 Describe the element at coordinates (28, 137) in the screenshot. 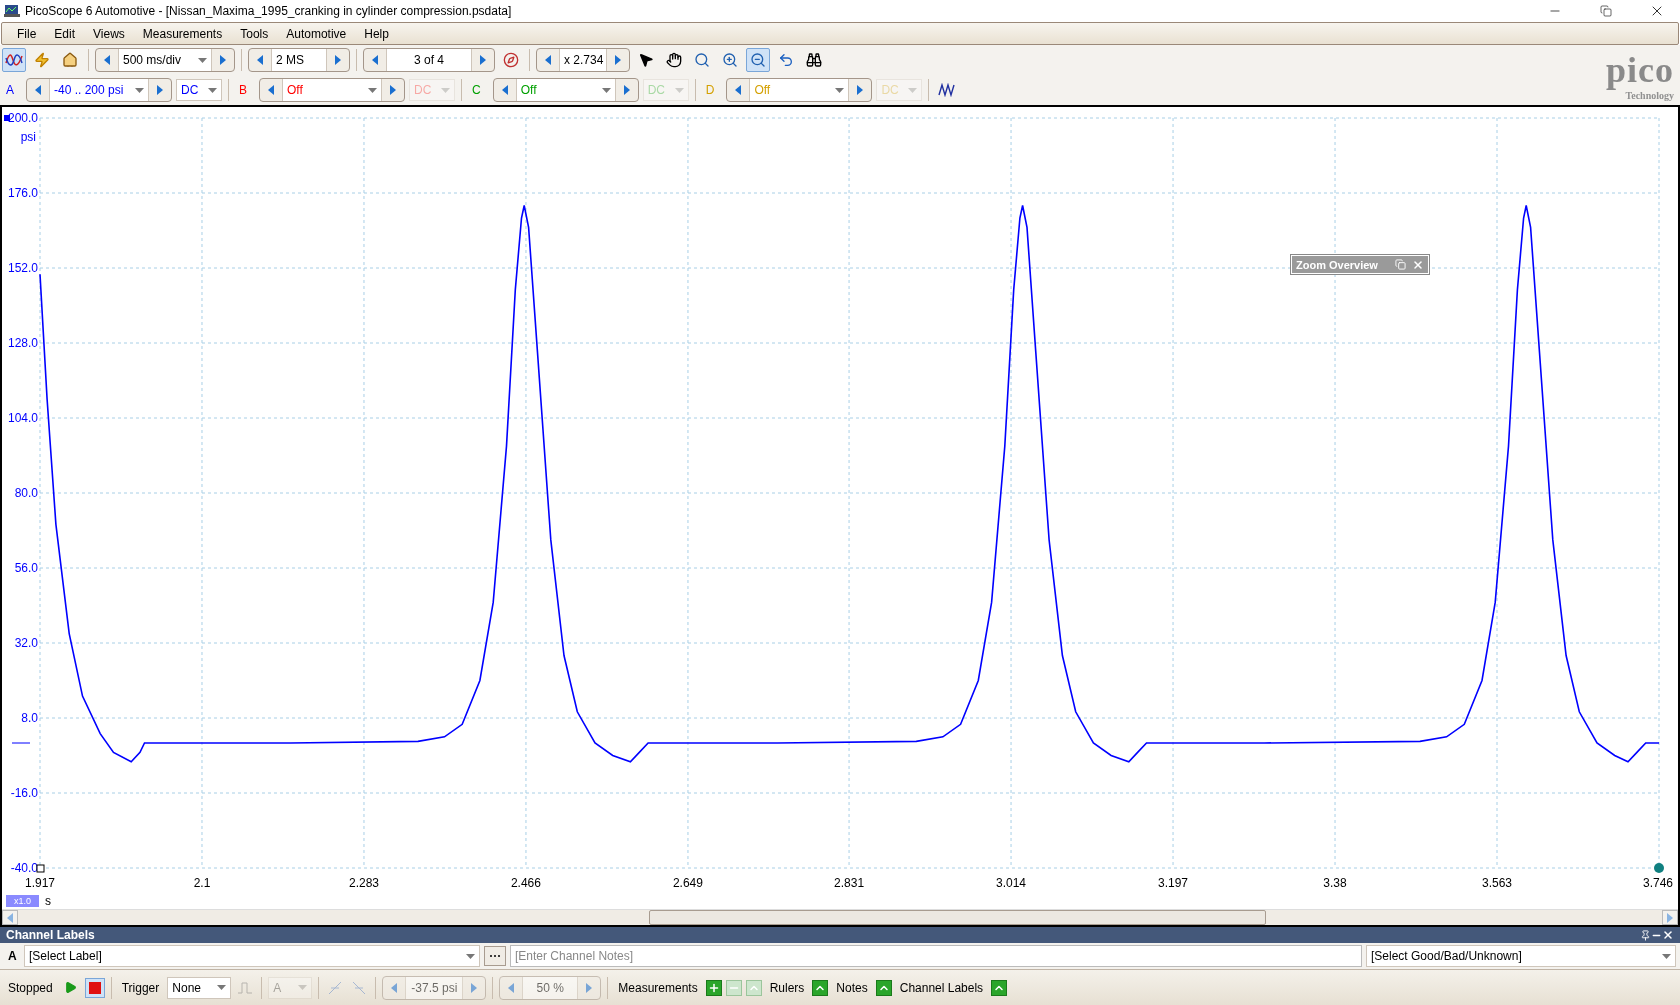

I see `y-unit-label: psi` at that location.